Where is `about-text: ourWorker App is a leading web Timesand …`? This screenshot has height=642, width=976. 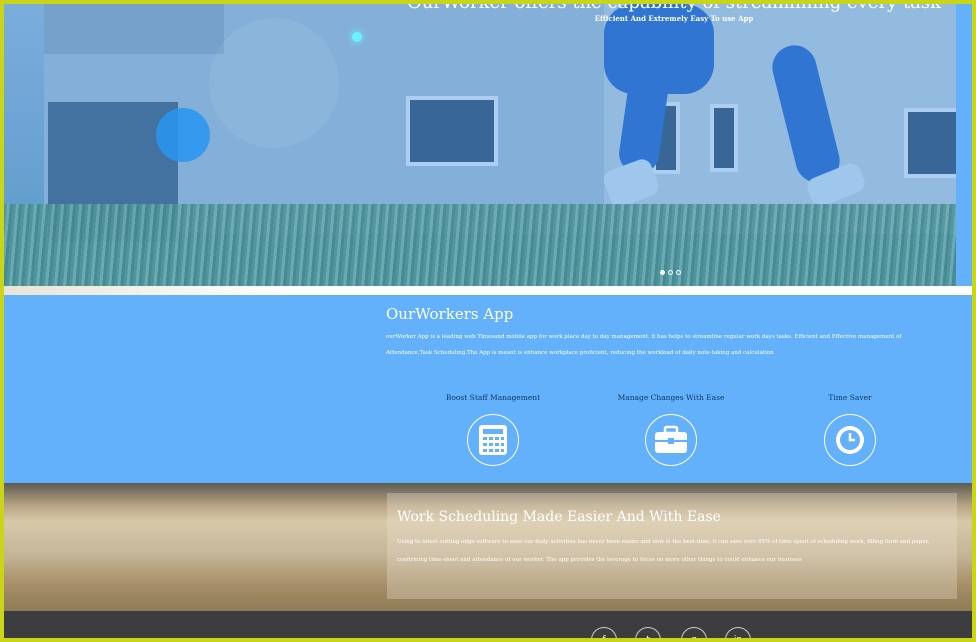 about-text: ourWorker App is a leading web Timesand … is located at coordinates (644, 345).